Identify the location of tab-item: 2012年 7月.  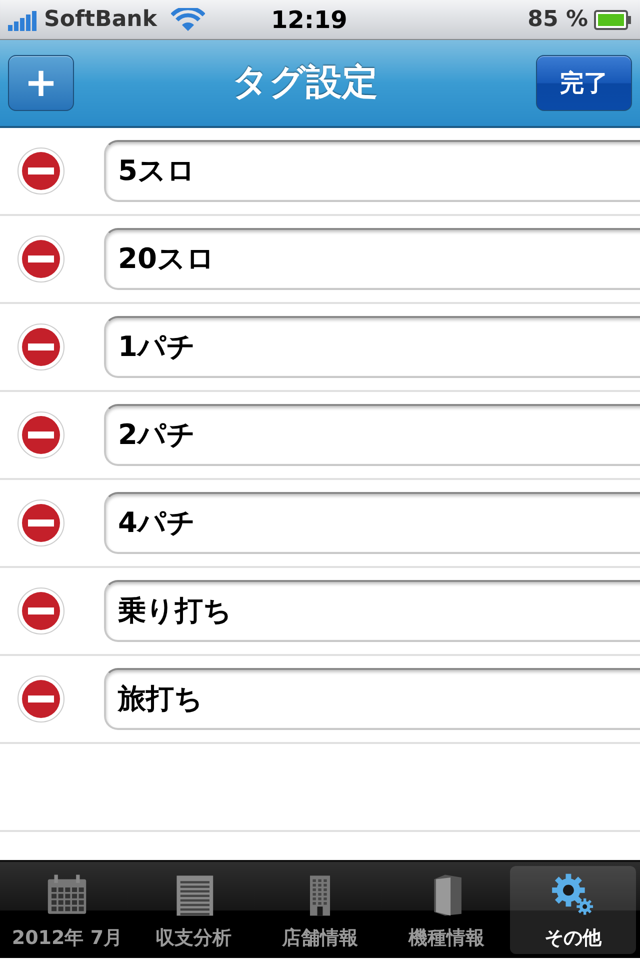
(67, 910).